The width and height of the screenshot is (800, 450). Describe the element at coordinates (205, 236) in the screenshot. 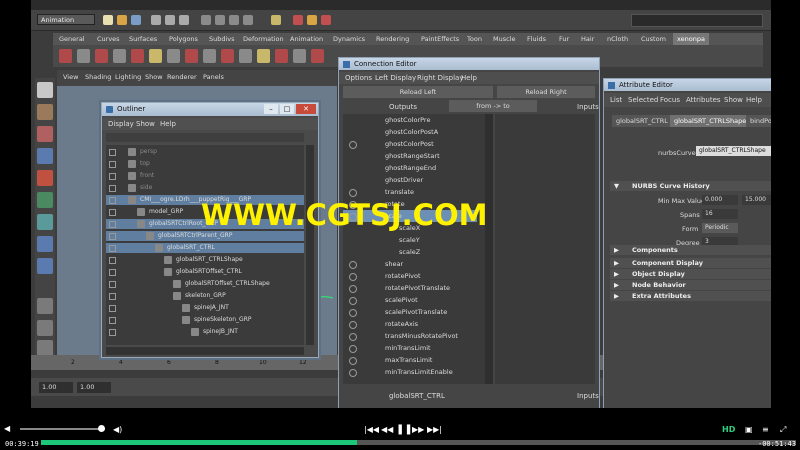

I see `outliner-row: globalSRTCtrlParent_GRP` at that location.